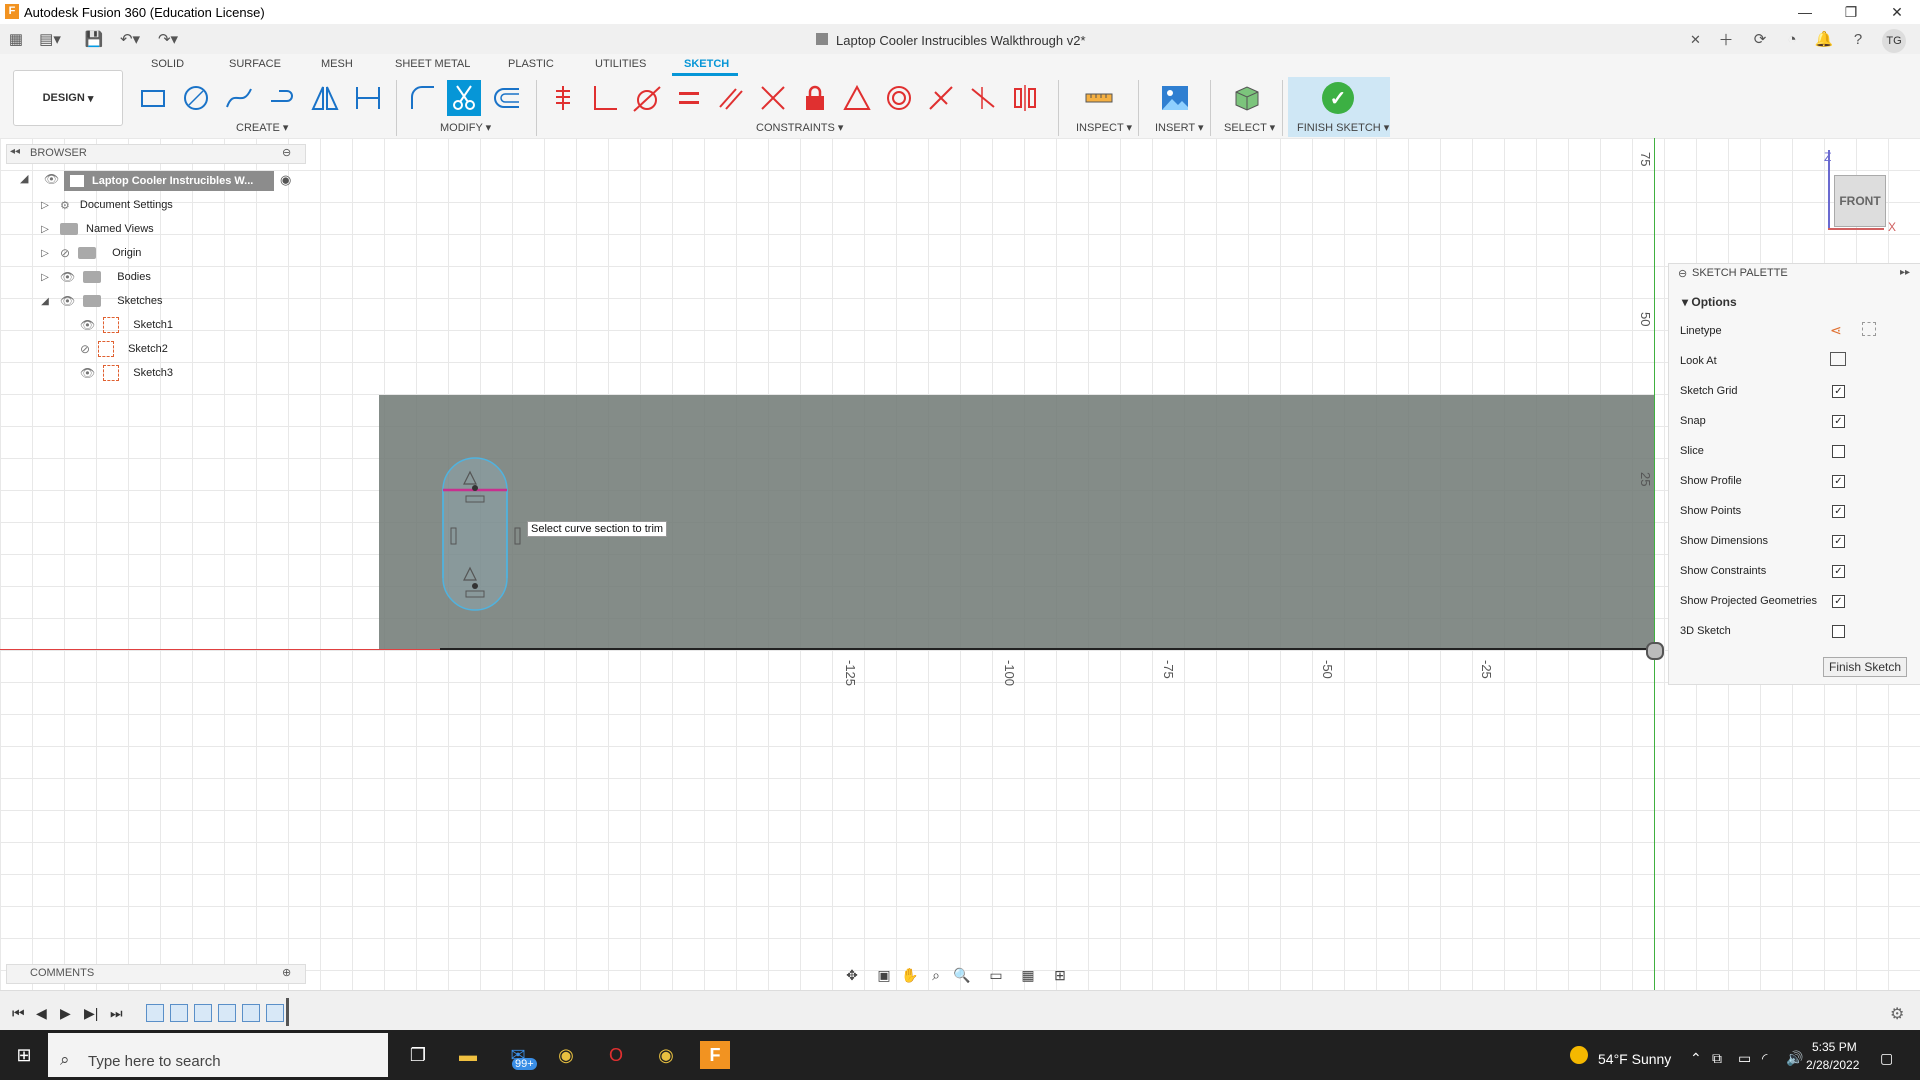  I want to click on snap-checkbox: ✓, so click(1838, 421).